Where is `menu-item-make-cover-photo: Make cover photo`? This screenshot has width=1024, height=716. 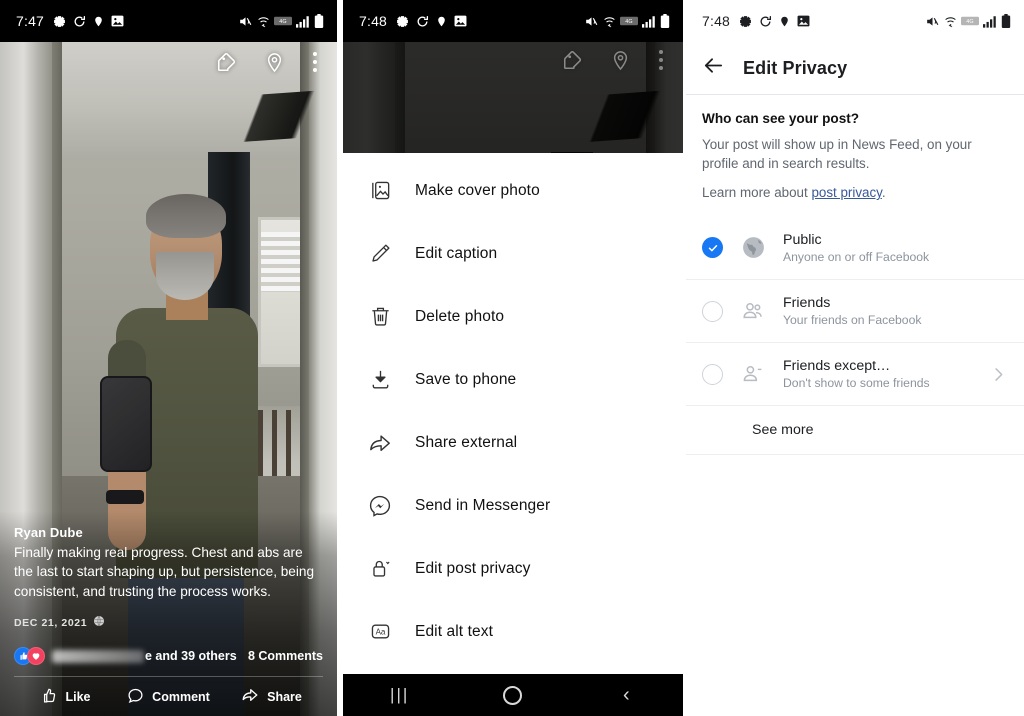
menu-item-make-cover-photo: Make cover photo is located at coordinates (513, 190).